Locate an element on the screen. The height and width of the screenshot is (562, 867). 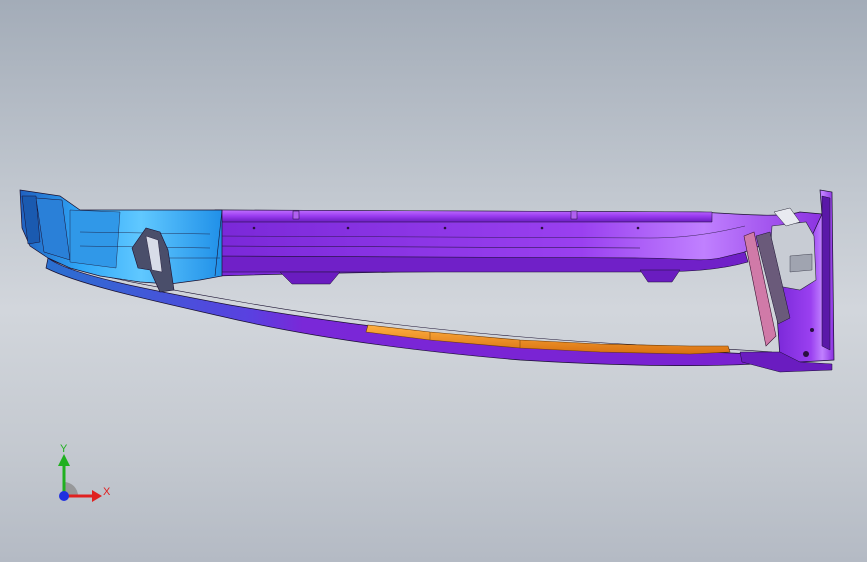
top-flange is located at coordinates (463, 216).